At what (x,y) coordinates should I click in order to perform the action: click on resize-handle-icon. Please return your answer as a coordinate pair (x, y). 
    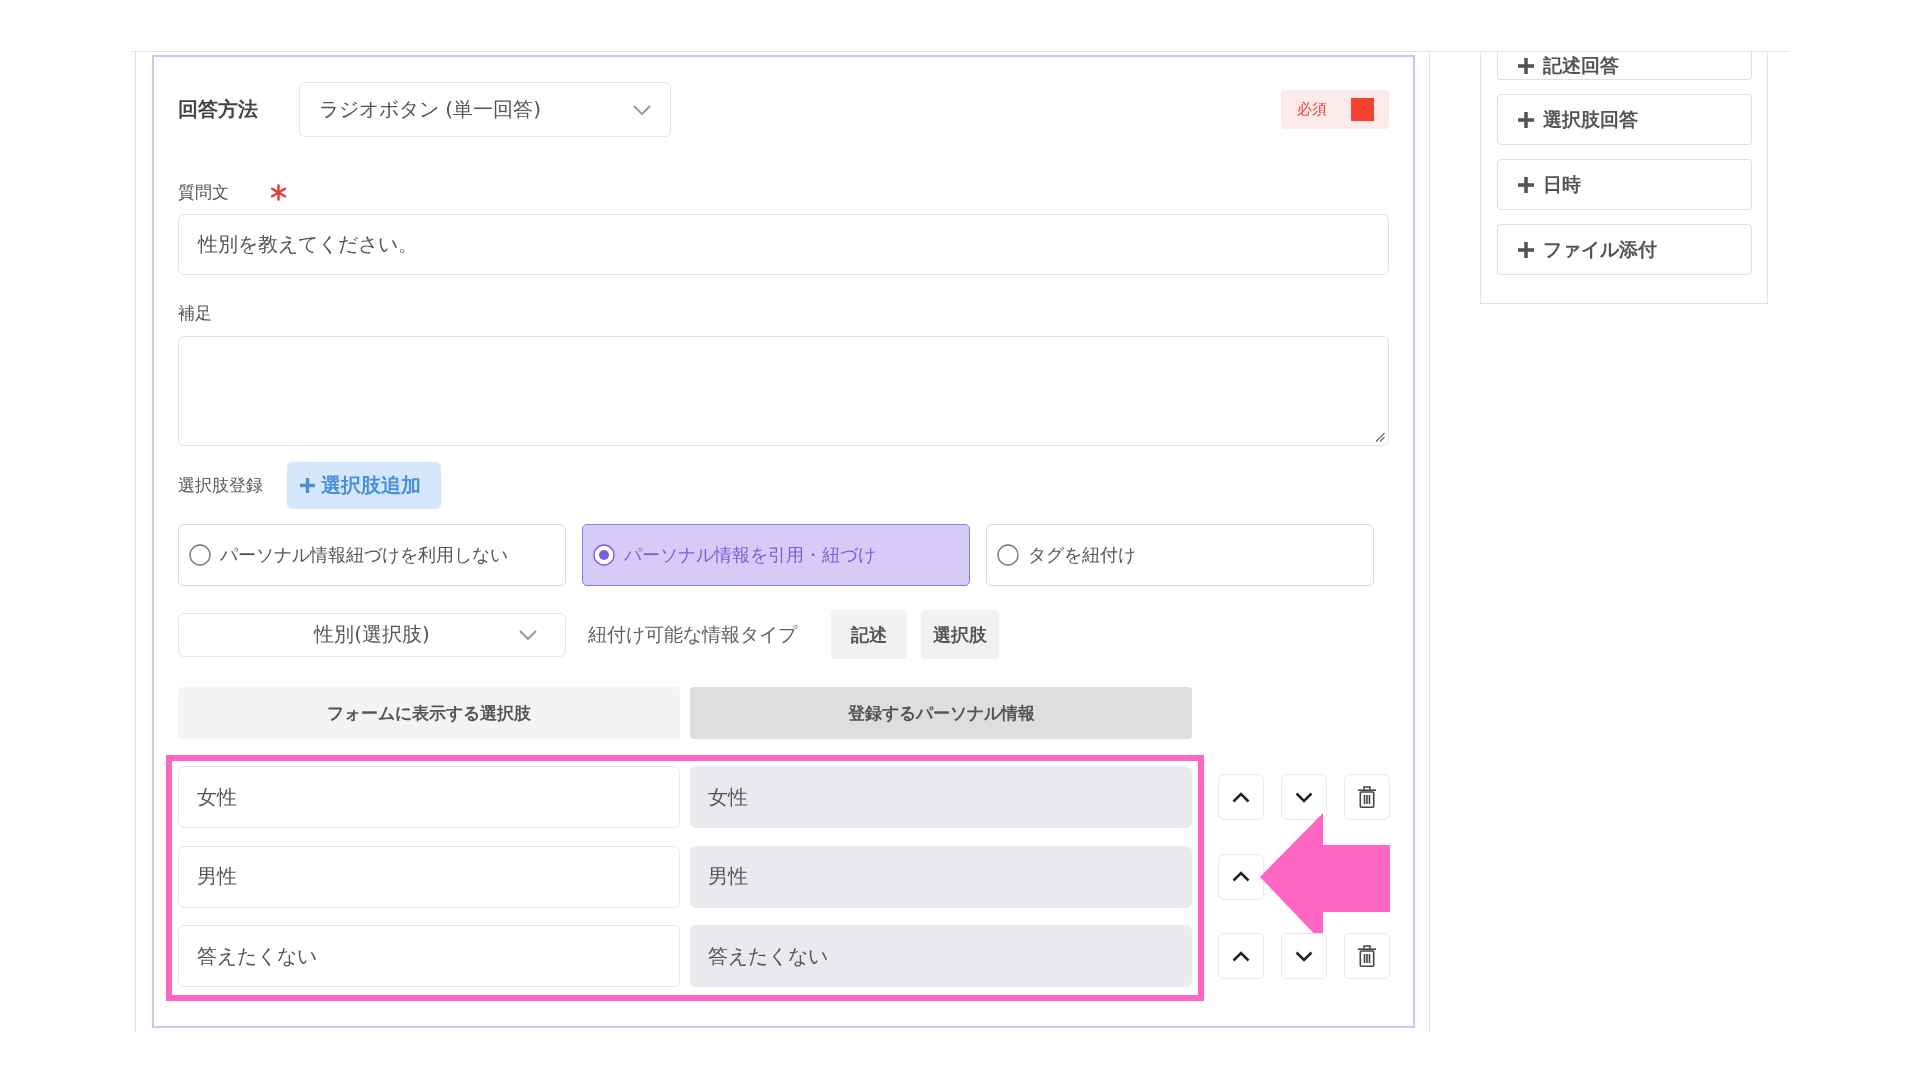
    Looking at the image, I should click on (1380, 437).